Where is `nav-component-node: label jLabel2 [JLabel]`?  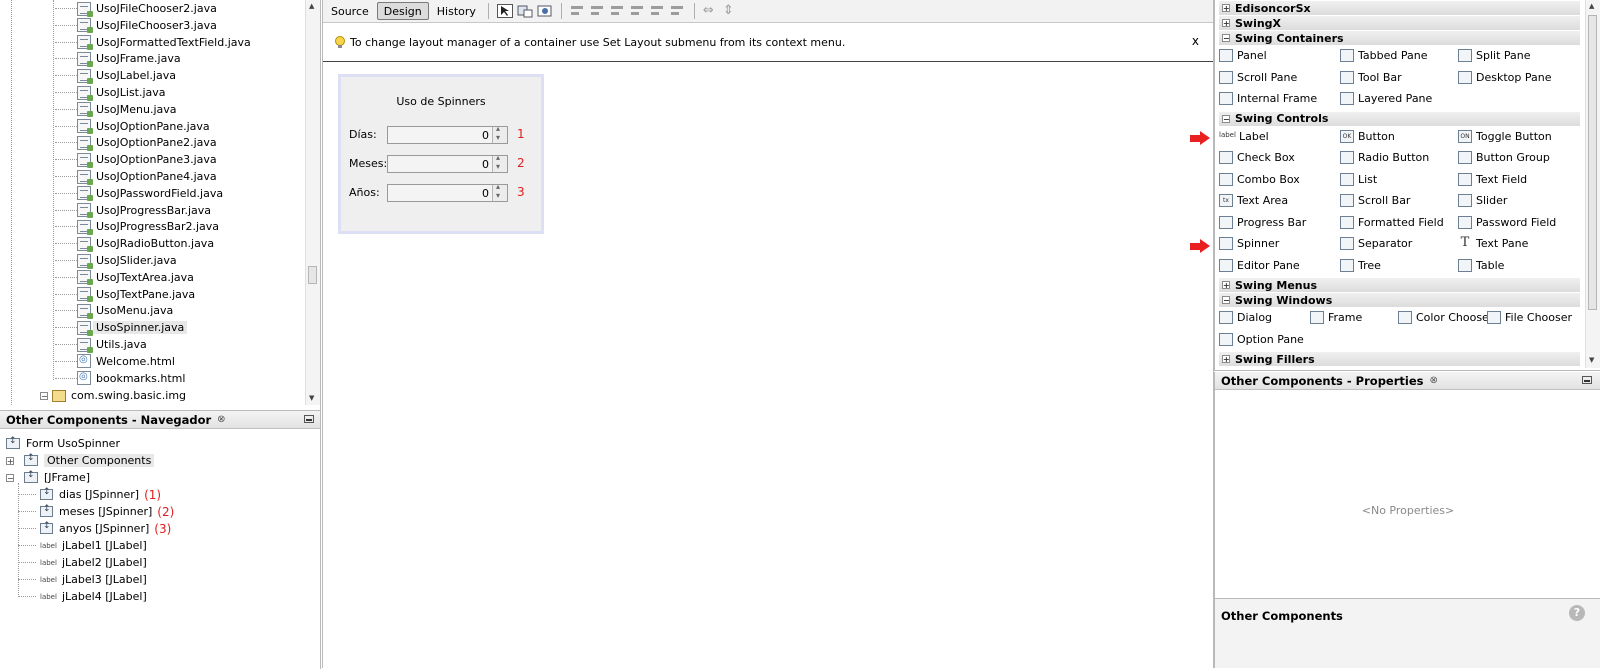 nav-component-node: label jLabel2 [JLabel] is located at coordinates (82, 562).